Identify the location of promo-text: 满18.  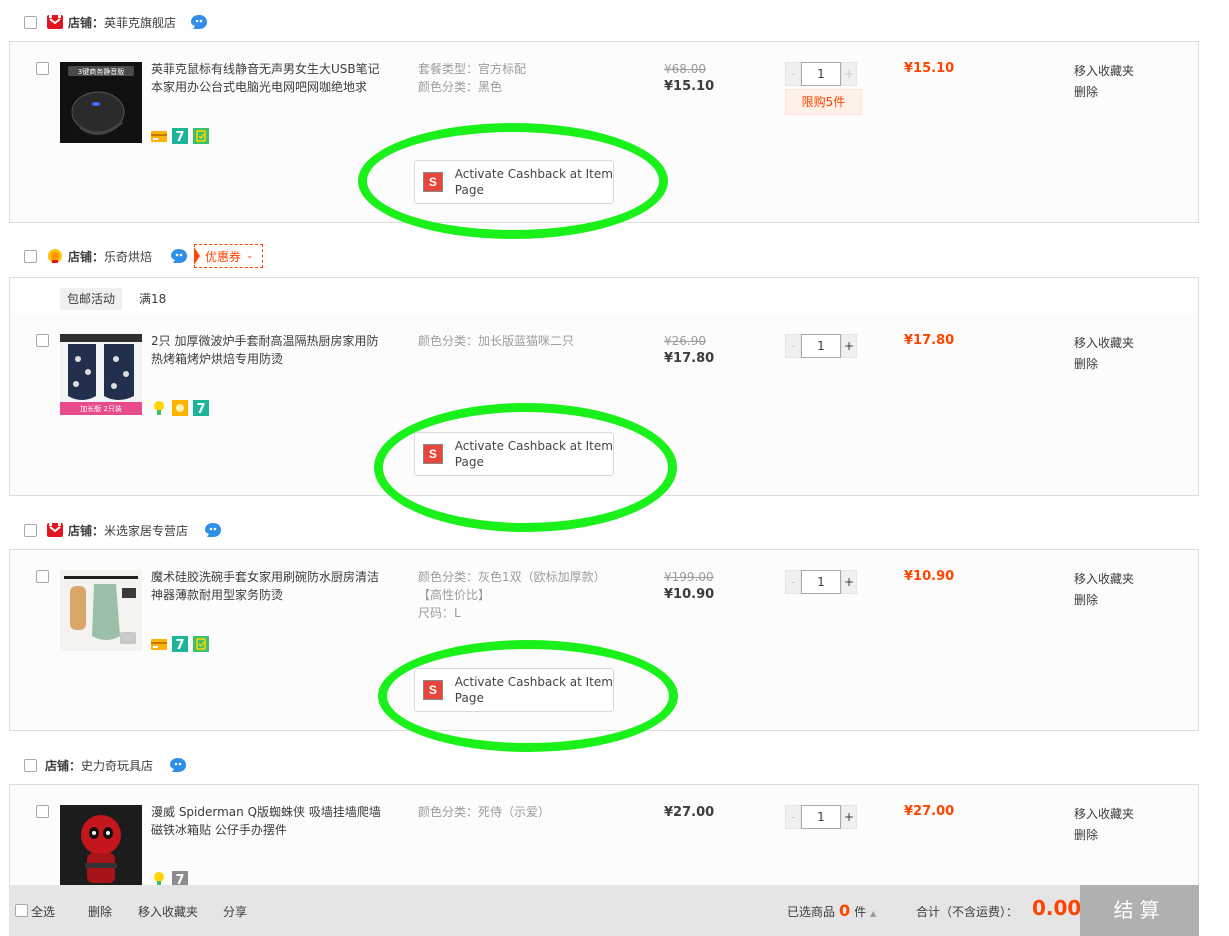
(153, 299).